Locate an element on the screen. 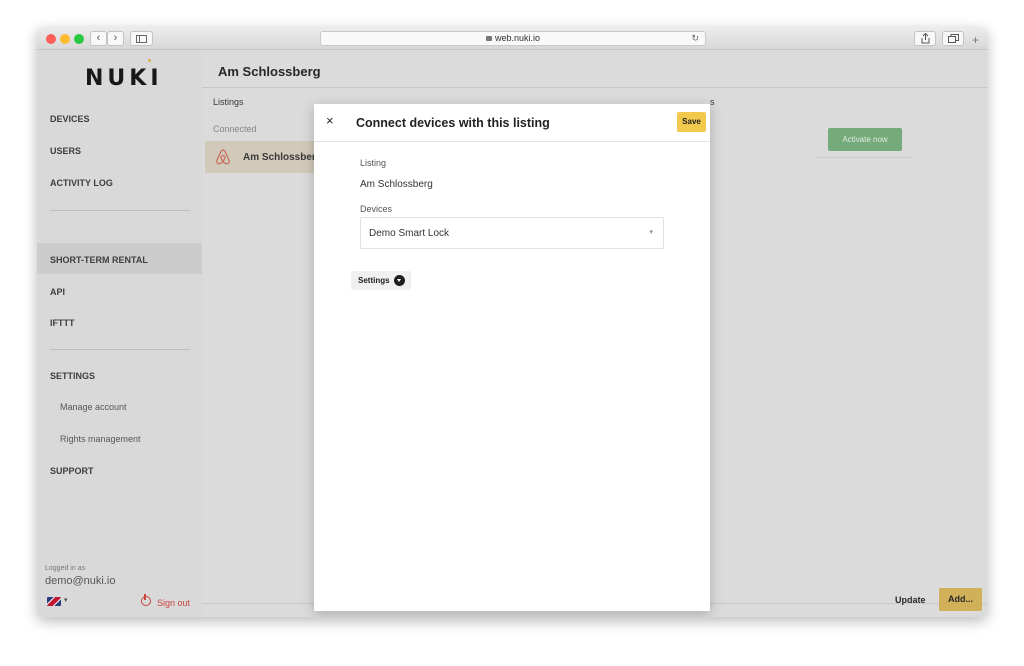 The height and width of the screenshot is (666, 1024). minimize-window-button is located at coordinates (65, 39).